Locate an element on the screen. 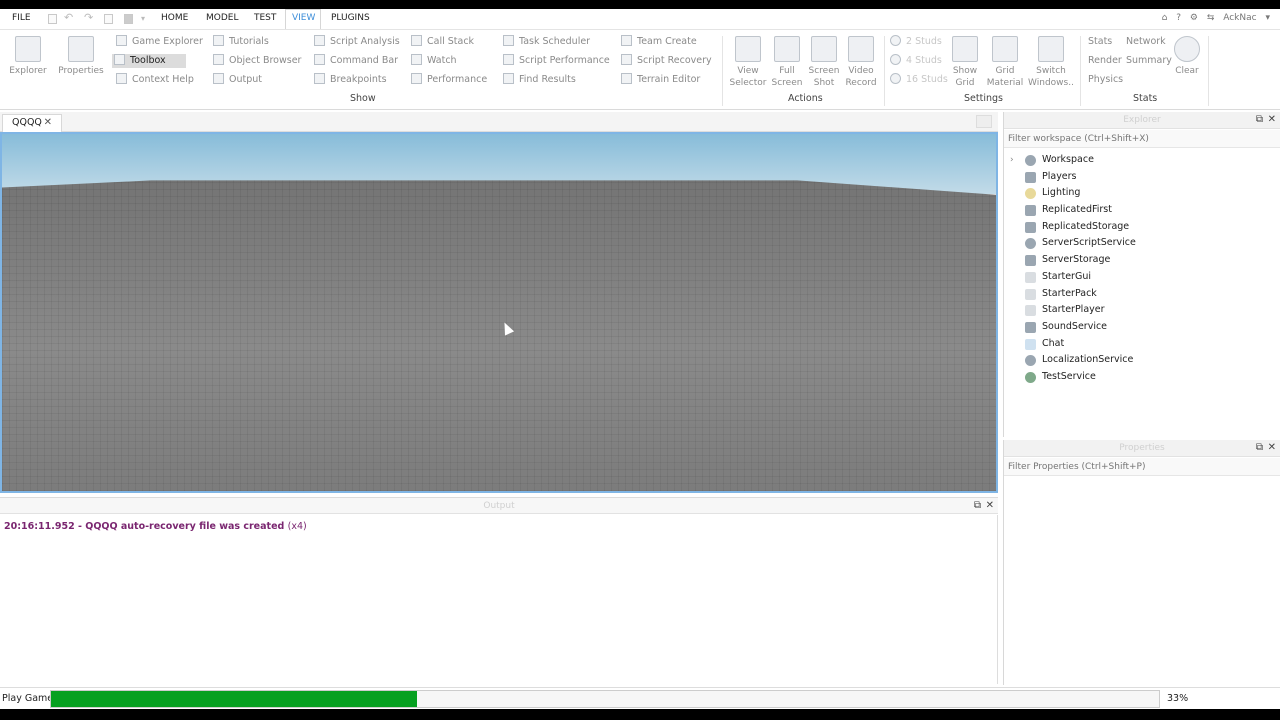 Image resolution: width=1280 pixels, height=720 pixels. tutorials-button: Tutorials is located at coordinates (241, 42).